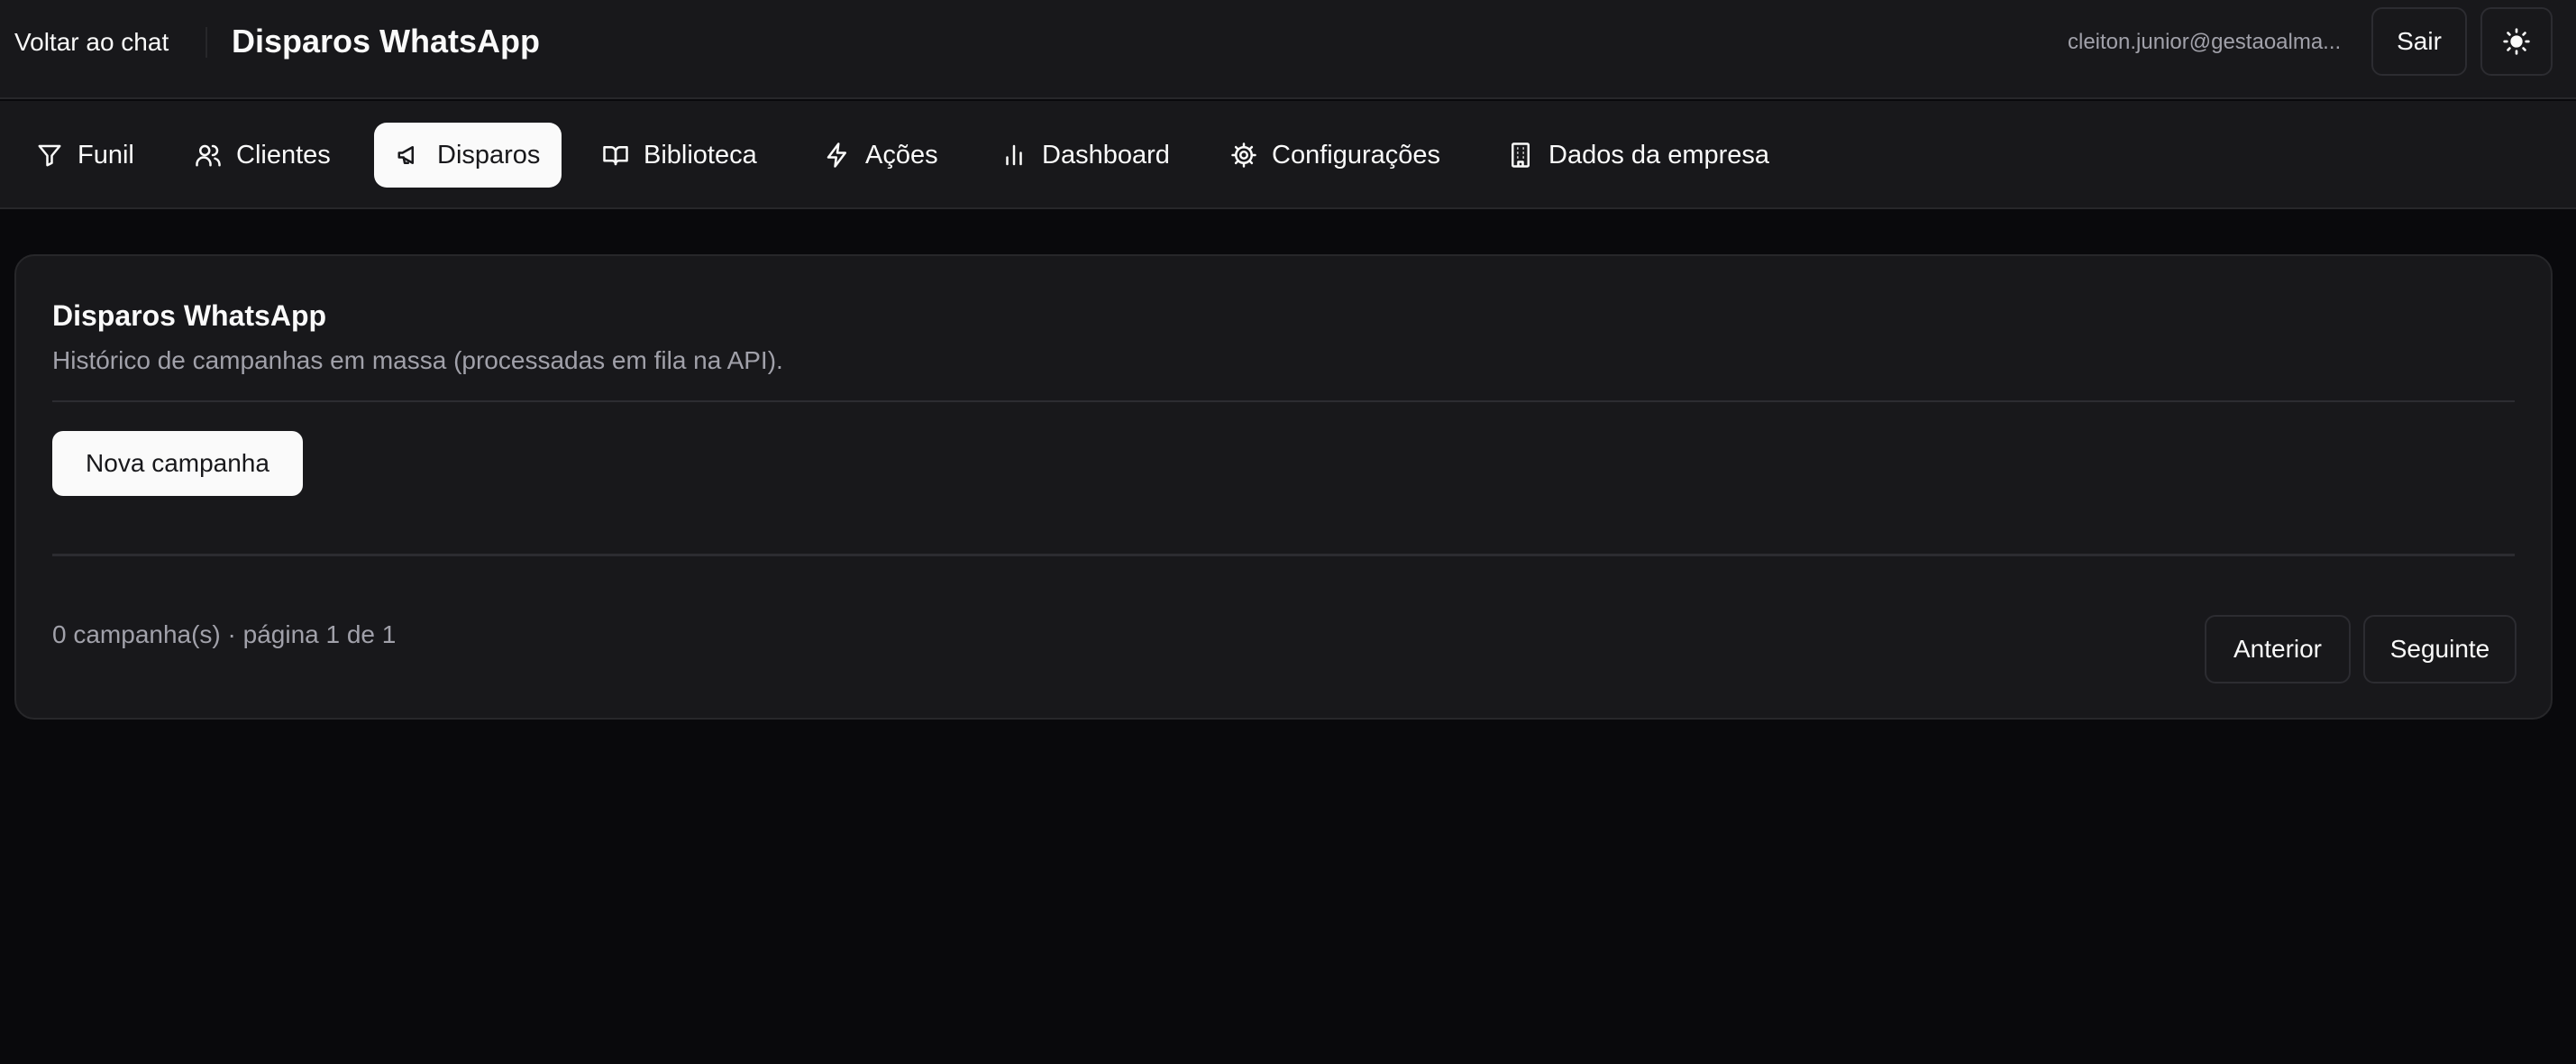 The width and height of the screenshot is (2576, 1064). What do you see at coordinates (1014, 155) in the screenshot?
I see `bar-chart-icon` at bounding box center [1014, 155].